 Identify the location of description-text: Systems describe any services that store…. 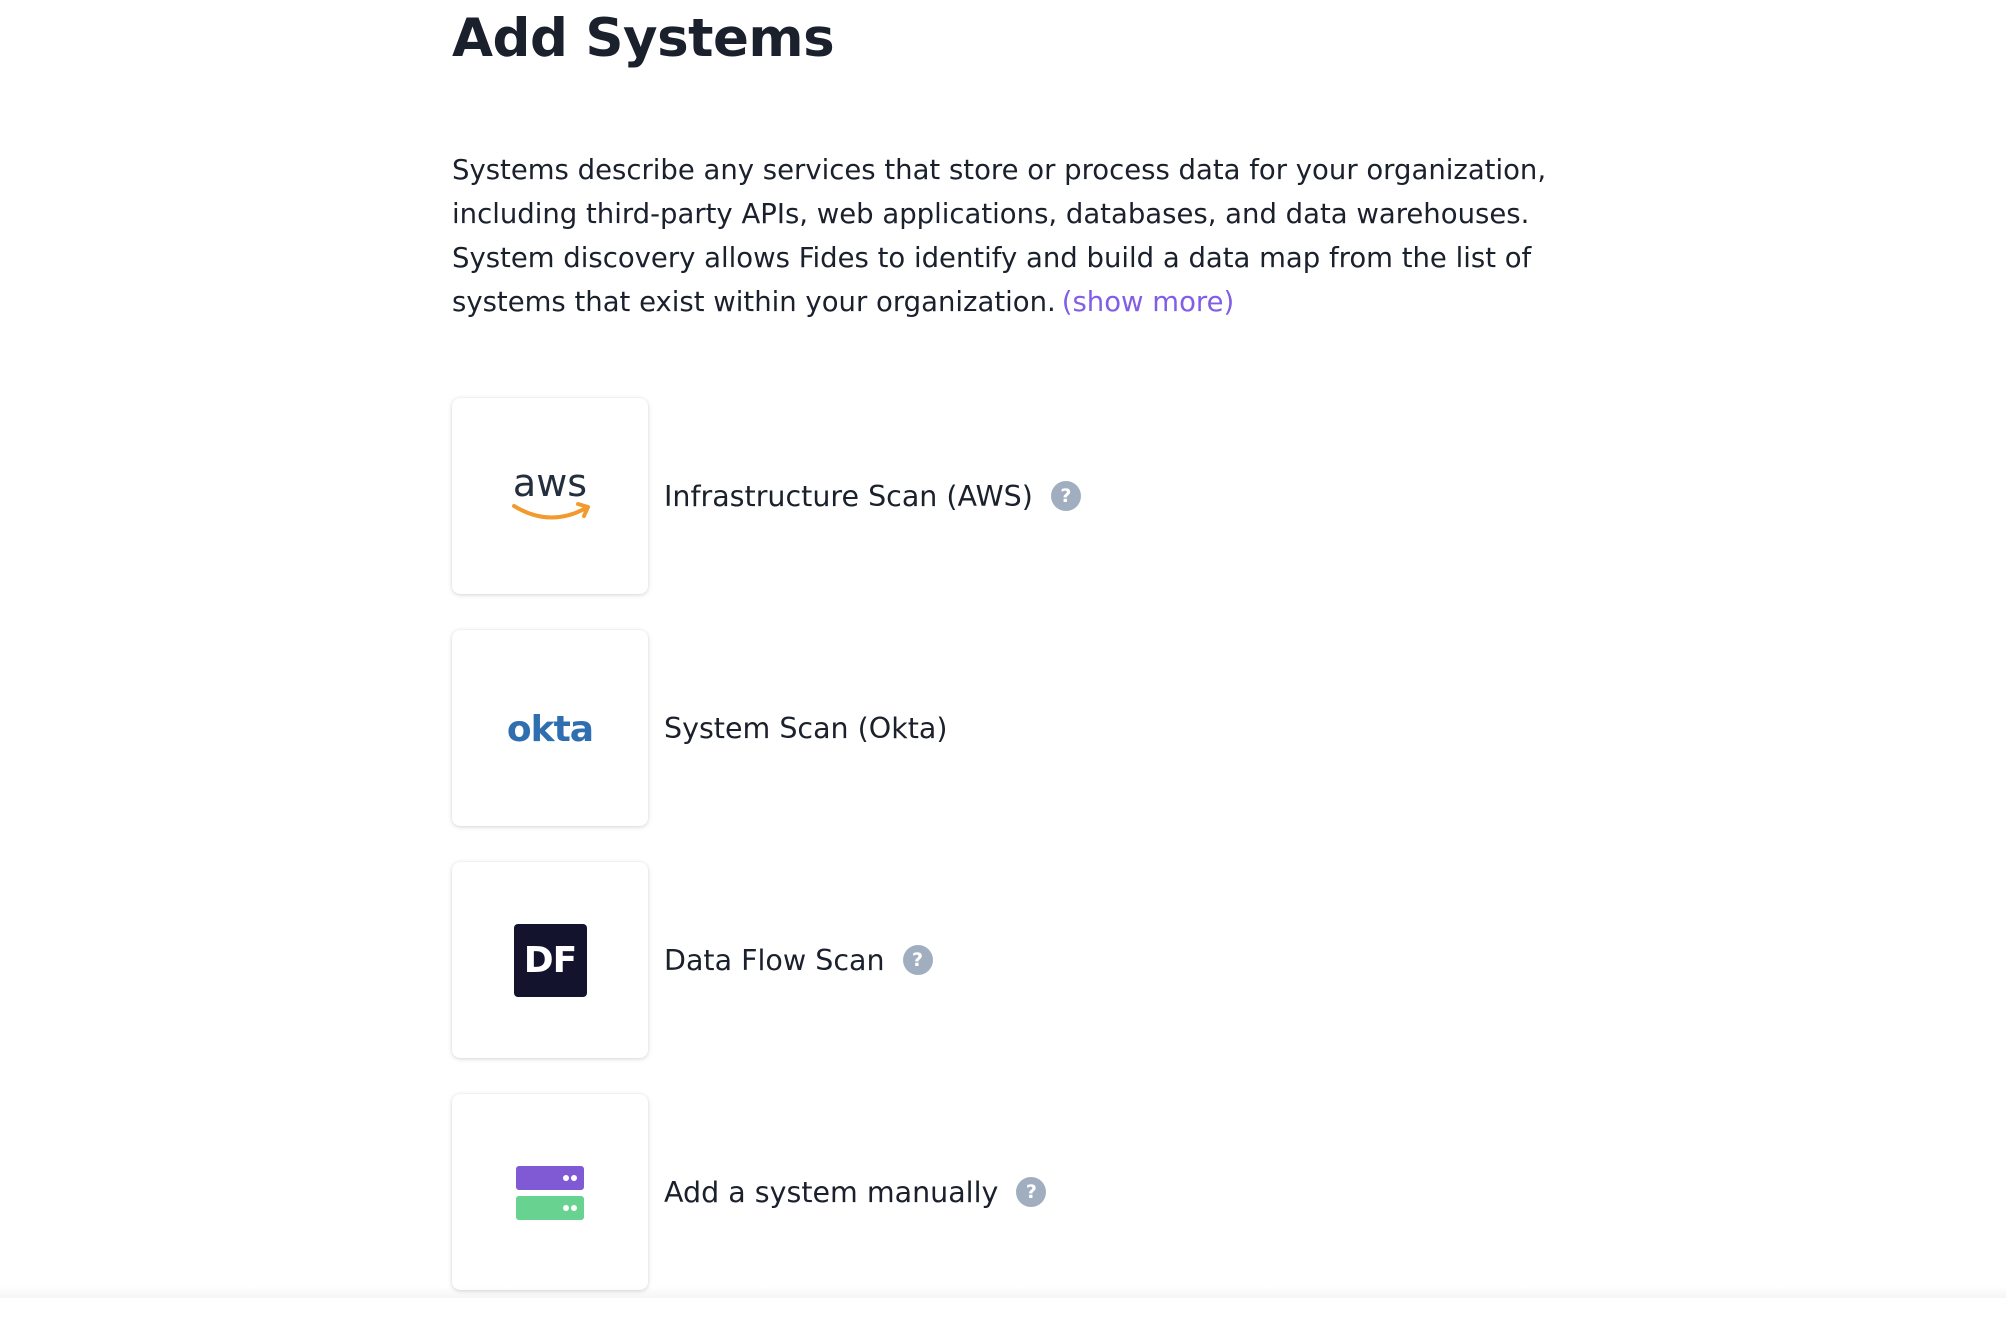
(999, 236).